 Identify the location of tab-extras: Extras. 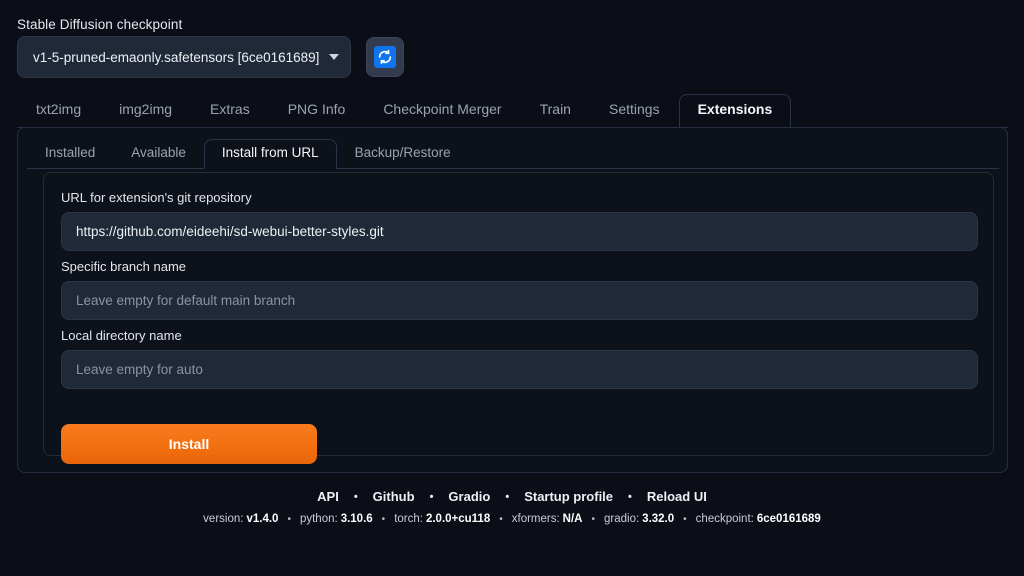
(230, 111).